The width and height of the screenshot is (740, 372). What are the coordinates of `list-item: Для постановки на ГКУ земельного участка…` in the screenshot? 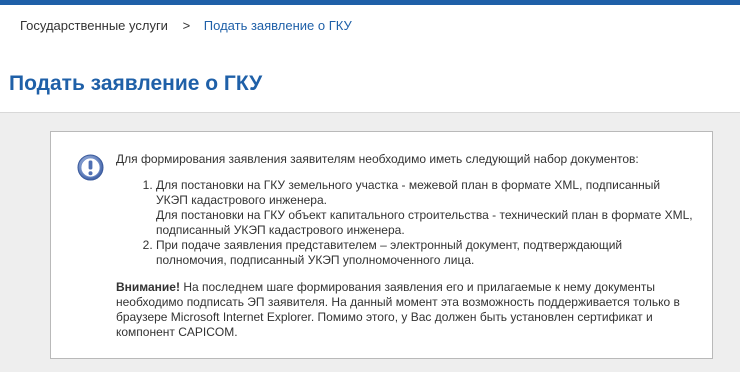 It's located at (428, 208).